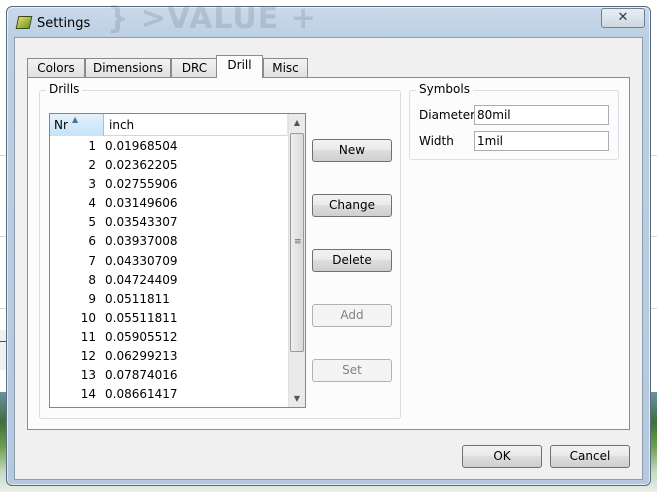 The image size is (657, 492). I want to click on list-item: 12 0.06299213, so click(169, 356).